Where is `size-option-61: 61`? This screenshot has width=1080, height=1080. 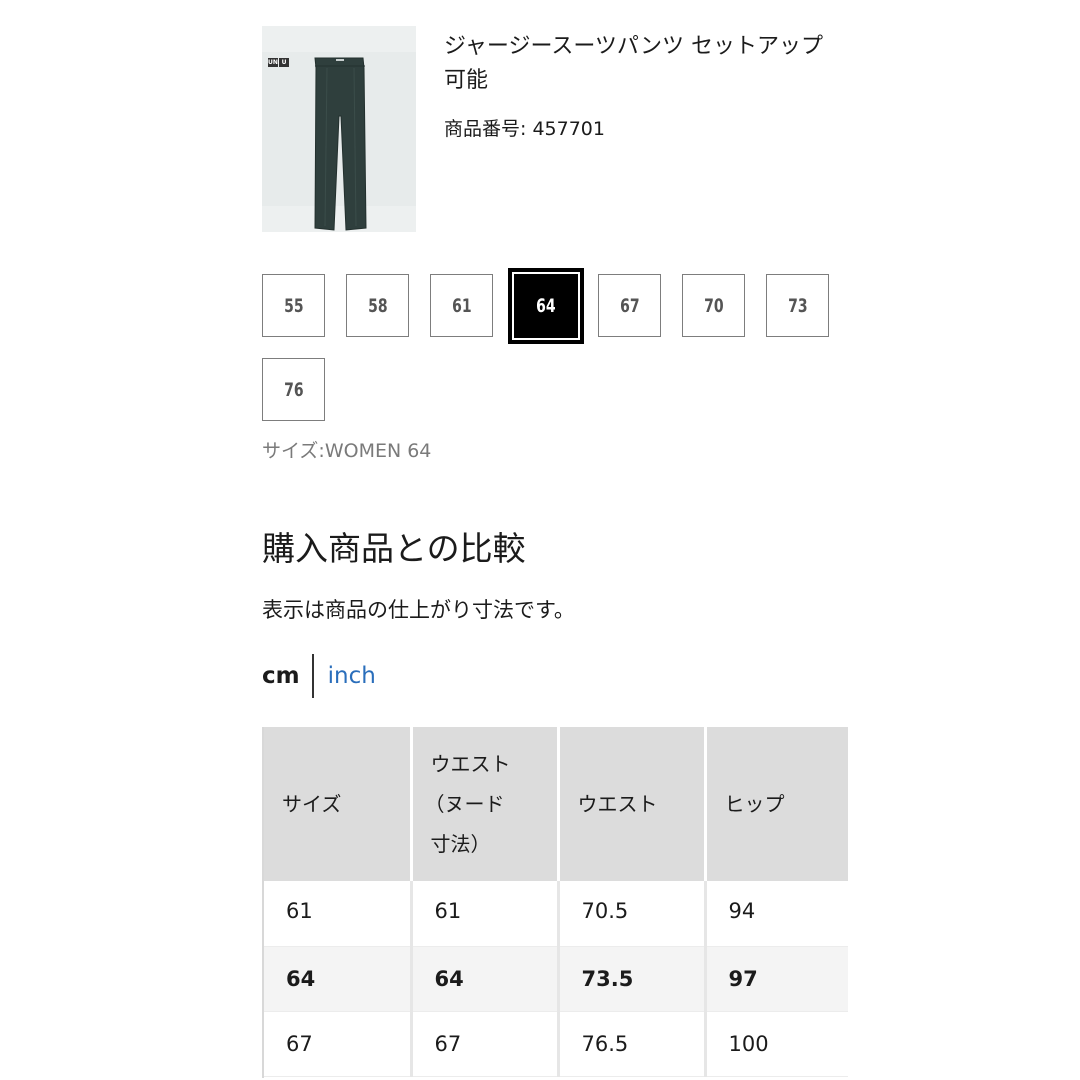
size-option-61: 61 is located at coordinates (461, 305).